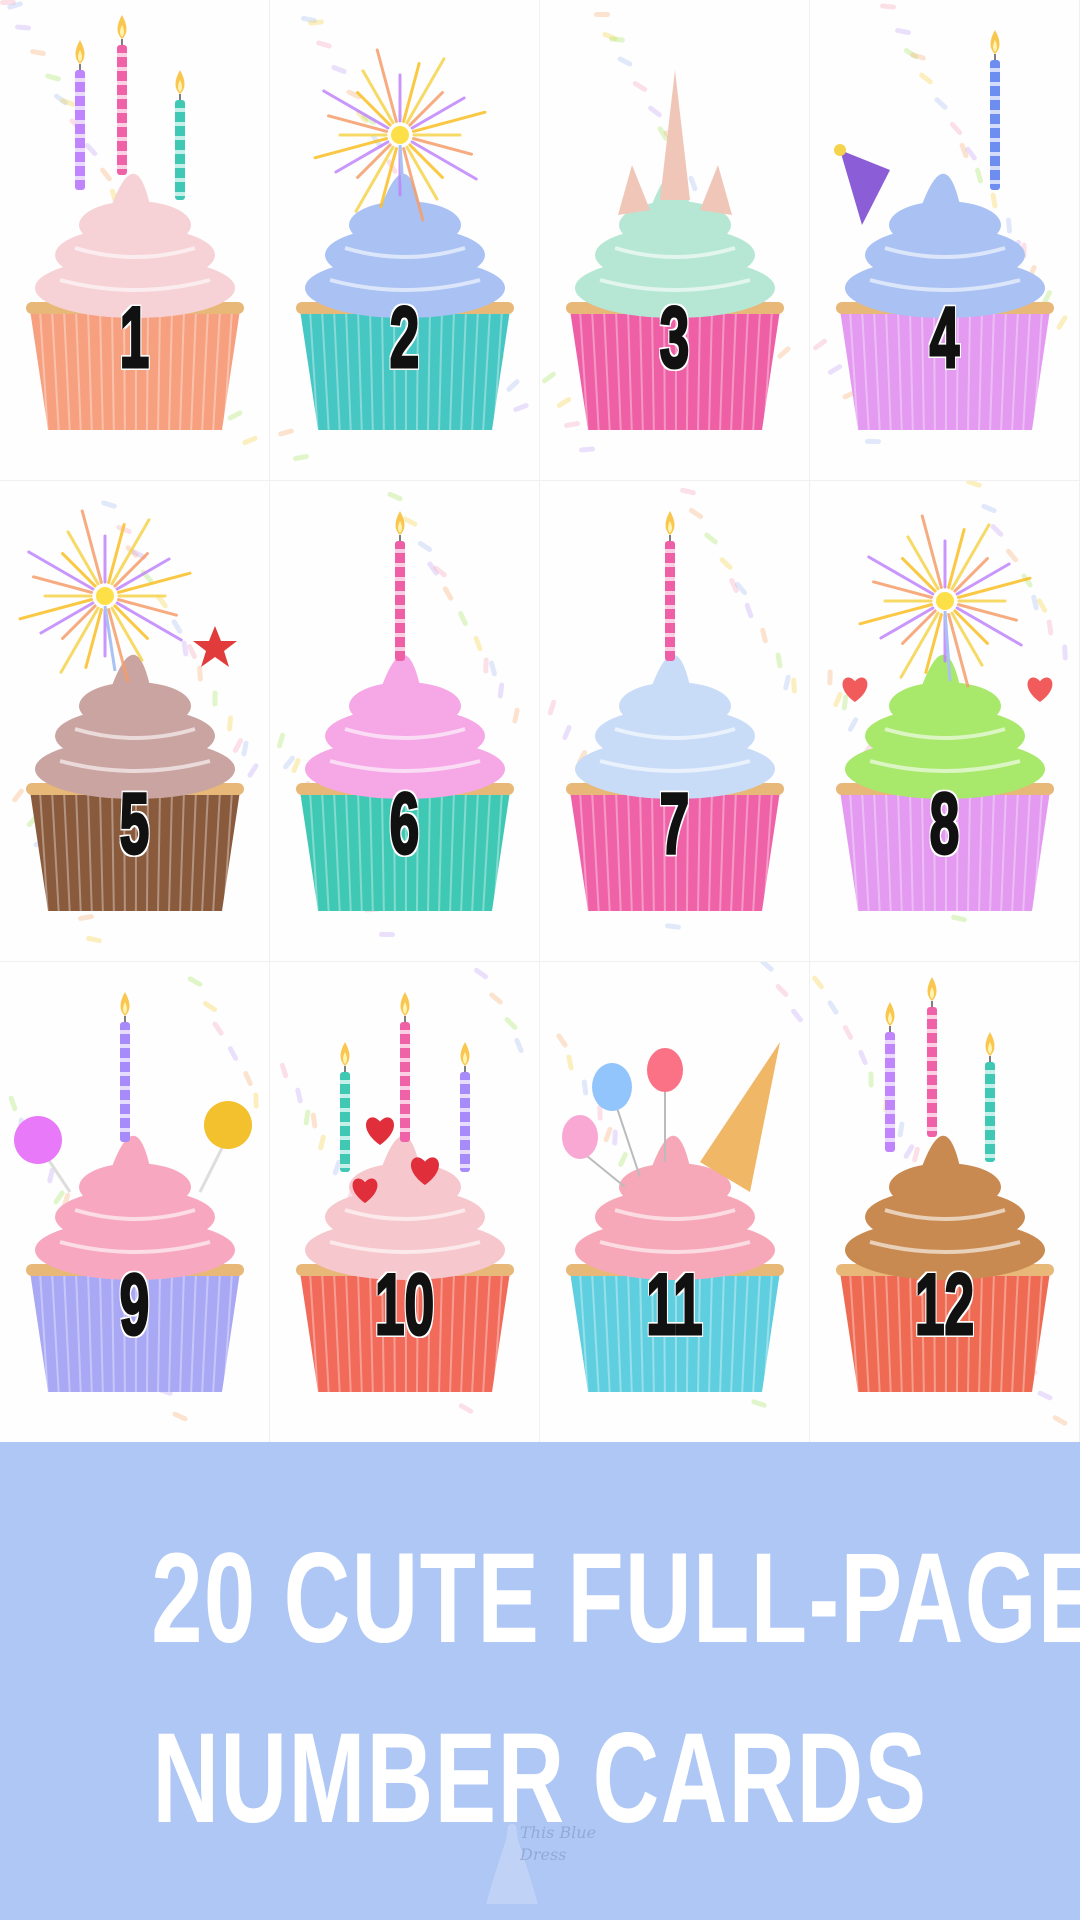  I want to click on sparkler-star-cupcake-icon, so click(131, 710).